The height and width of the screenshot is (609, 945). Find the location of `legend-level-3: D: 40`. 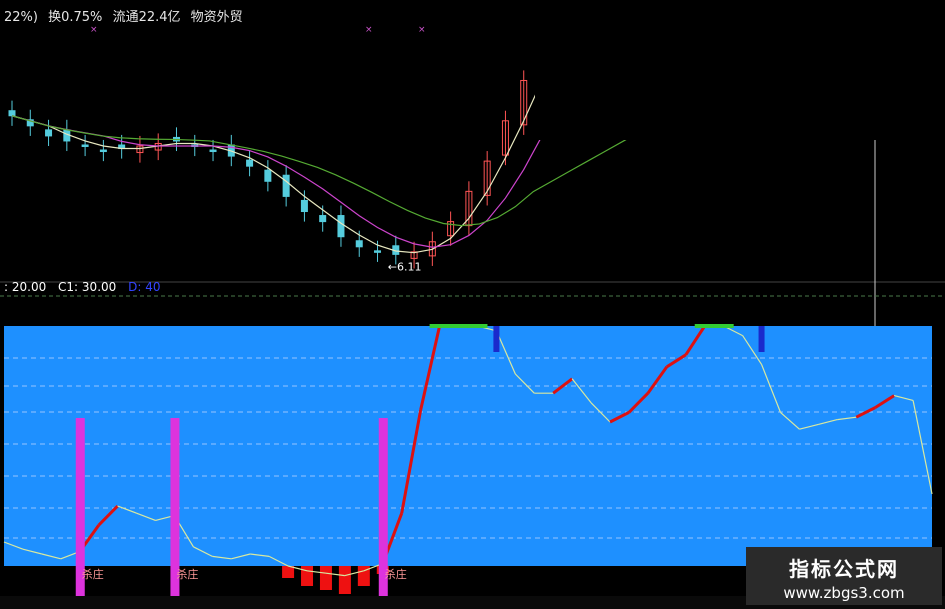

legend-level-3: D: 40 is located at coordinates (144, 287).